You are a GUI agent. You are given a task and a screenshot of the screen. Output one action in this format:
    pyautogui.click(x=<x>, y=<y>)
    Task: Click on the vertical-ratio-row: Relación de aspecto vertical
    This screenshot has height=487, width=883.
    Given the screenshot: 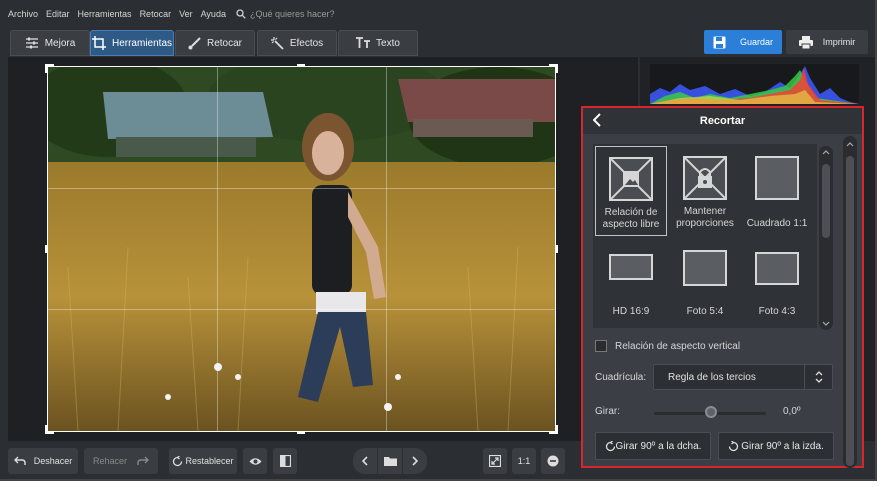 What is the action you would take?
    pyautogui.click(x=667, y=346)
    